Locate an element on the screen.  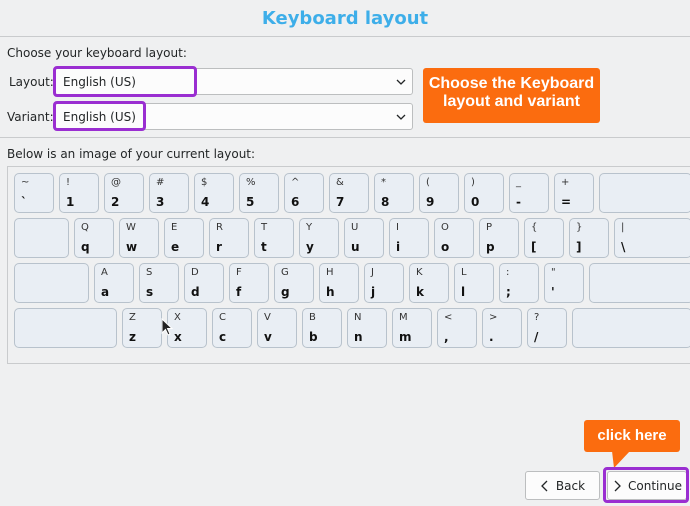
key-char: g is located at coordinates (285, 292).